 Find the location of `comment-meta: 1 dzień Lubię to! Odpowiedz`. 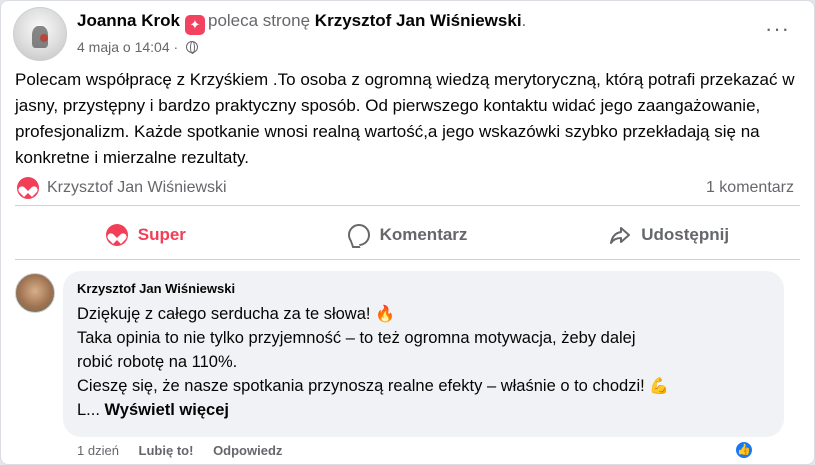

comment-meta: 1 dzień Lubię to! Odpowiedz is located at coordinates (187, 450).